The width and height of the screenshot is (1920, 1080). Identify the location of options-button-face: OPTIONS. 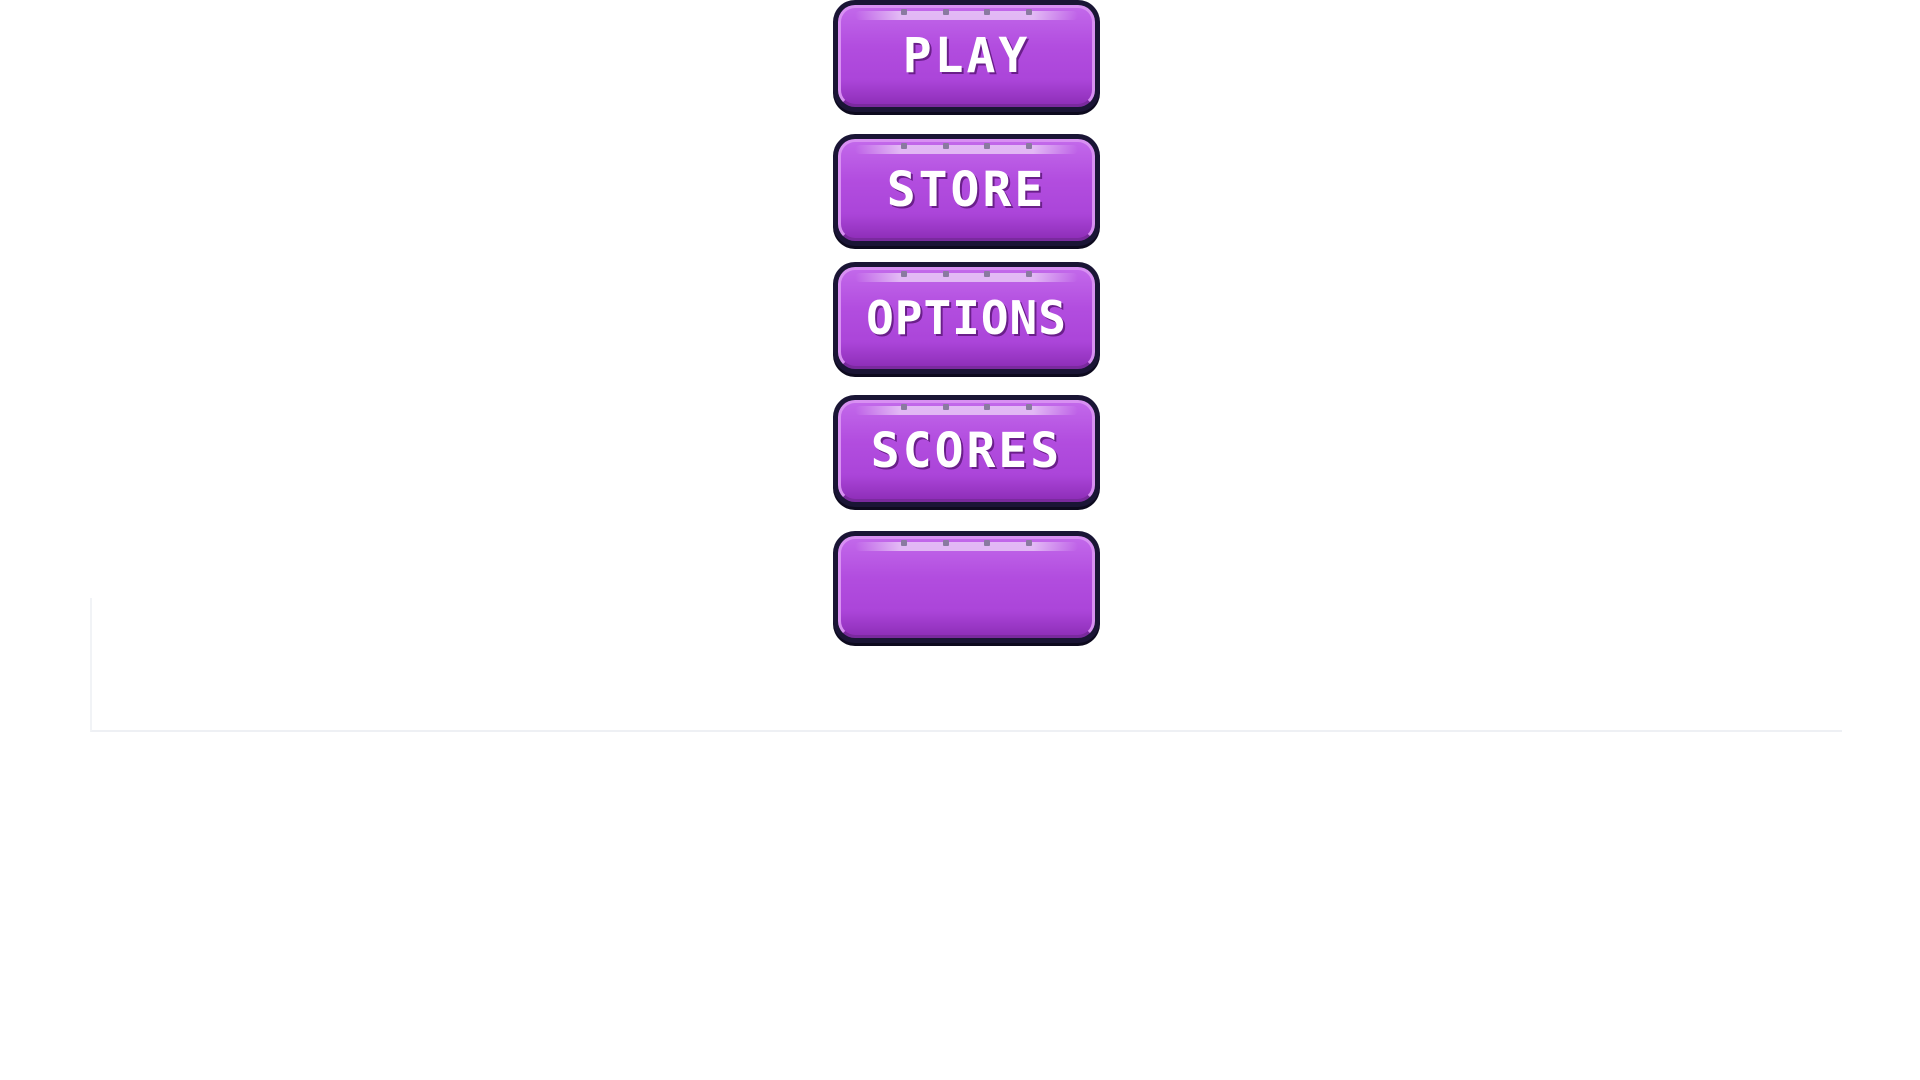
(966, 318).